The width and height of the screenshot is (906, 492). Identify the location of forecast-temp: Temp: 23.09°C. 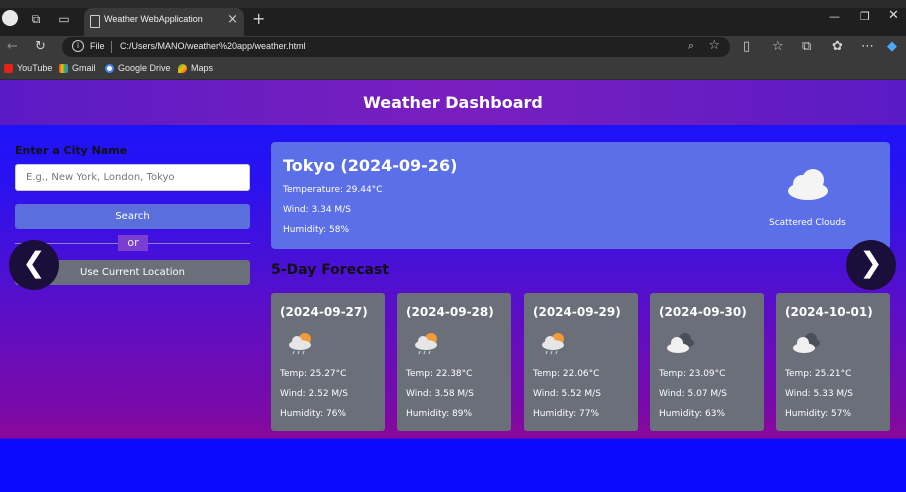
(692, 374).